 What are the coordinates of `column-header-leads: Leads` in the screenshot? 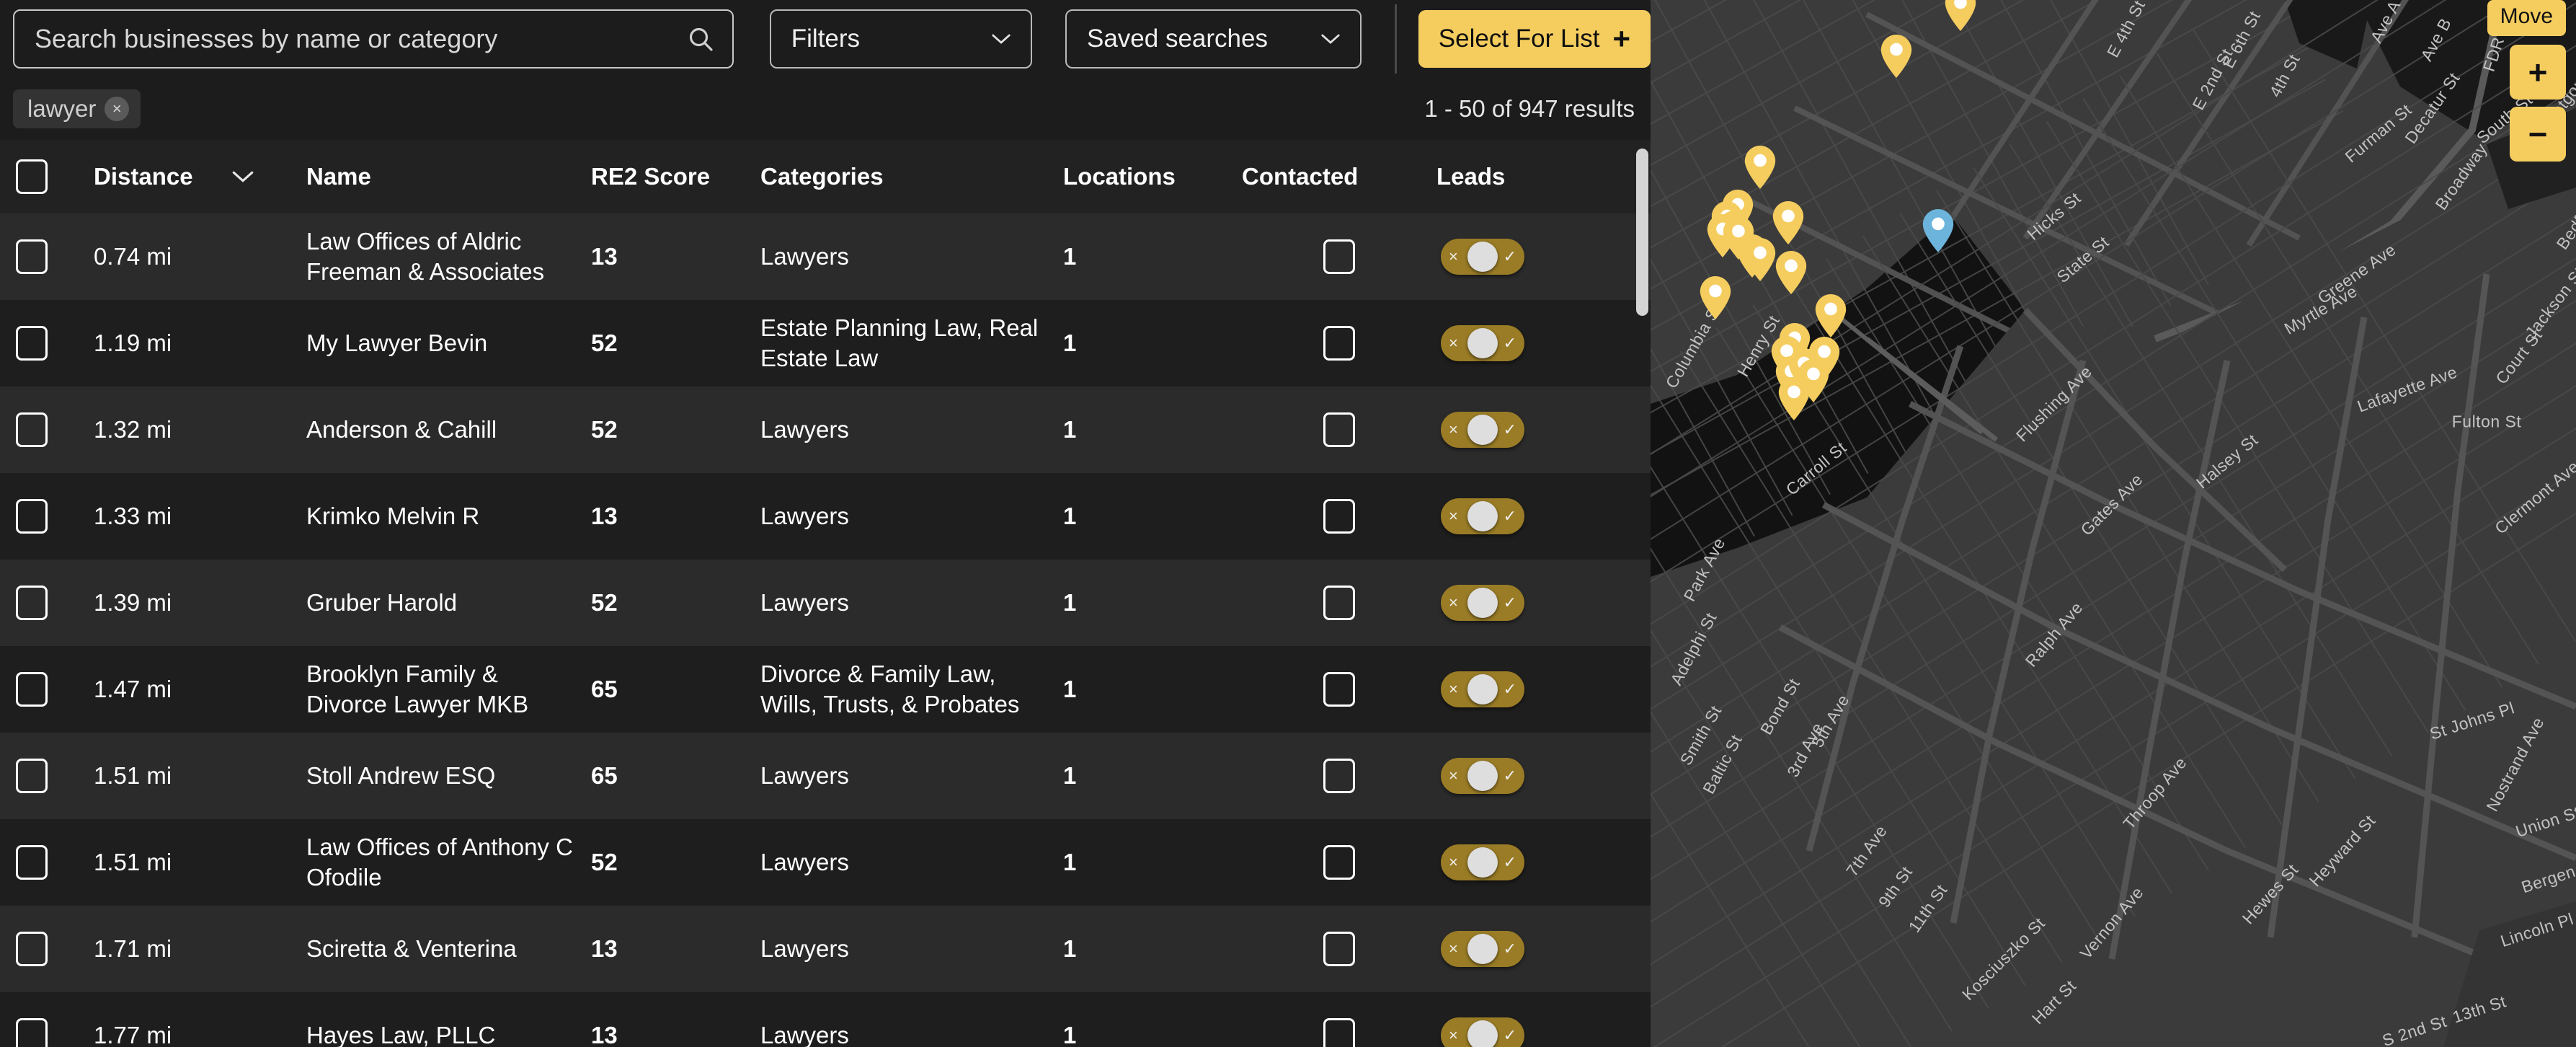 It's located at (1544, 176).